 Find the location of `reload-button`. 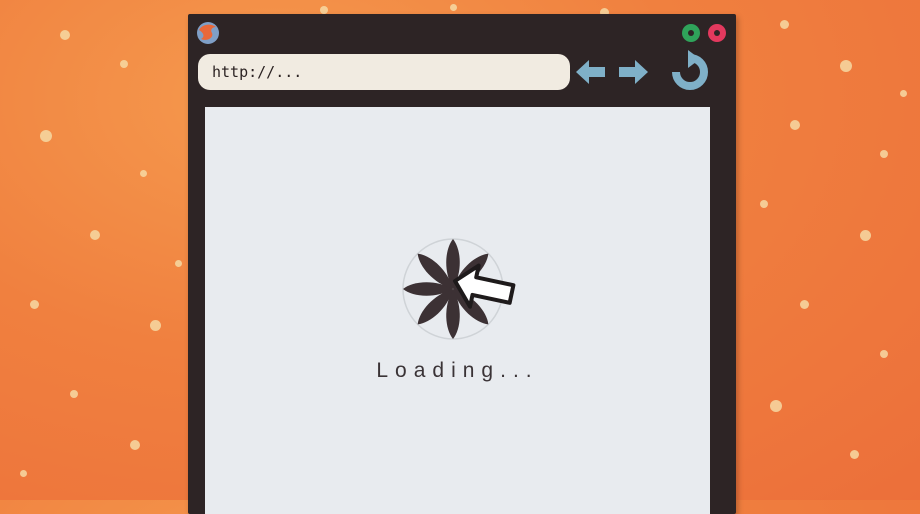

reload-button is located at coordinates (690, 72).